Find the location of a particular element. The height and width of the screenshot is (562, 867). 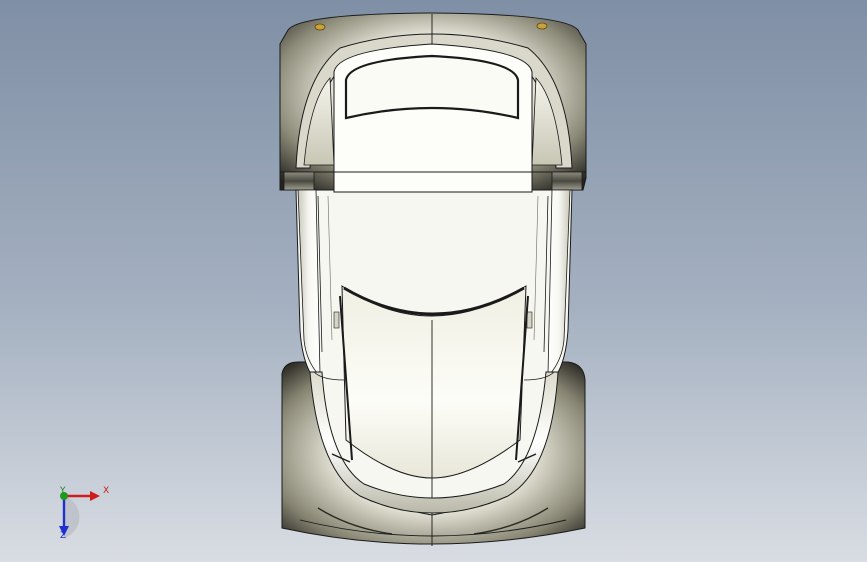

y-axis-label: Y is located at coordinates (63, 491).